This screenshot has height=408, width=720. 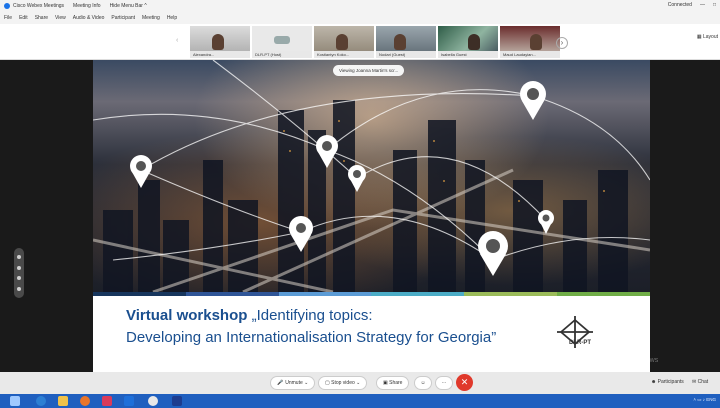 I want to click on layout-button: ▦ Layout, so click(x=707, y=37).